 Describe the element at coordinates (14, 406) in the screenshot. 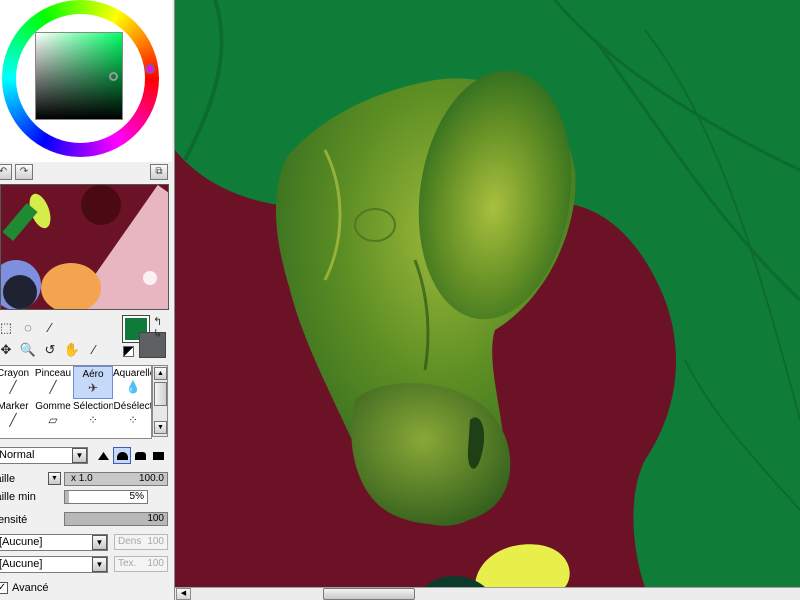

I see `brush-label: Marker` at that location.